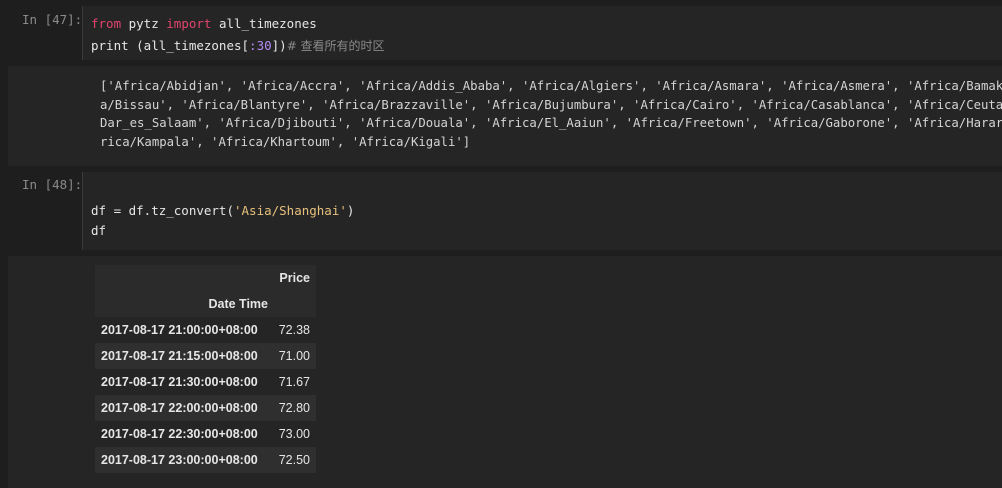 This screenshot has height=488, width=1002. I want to click on table-row: 2017-08-17 21:00:00+08:00 72.38, so click(205, 330).